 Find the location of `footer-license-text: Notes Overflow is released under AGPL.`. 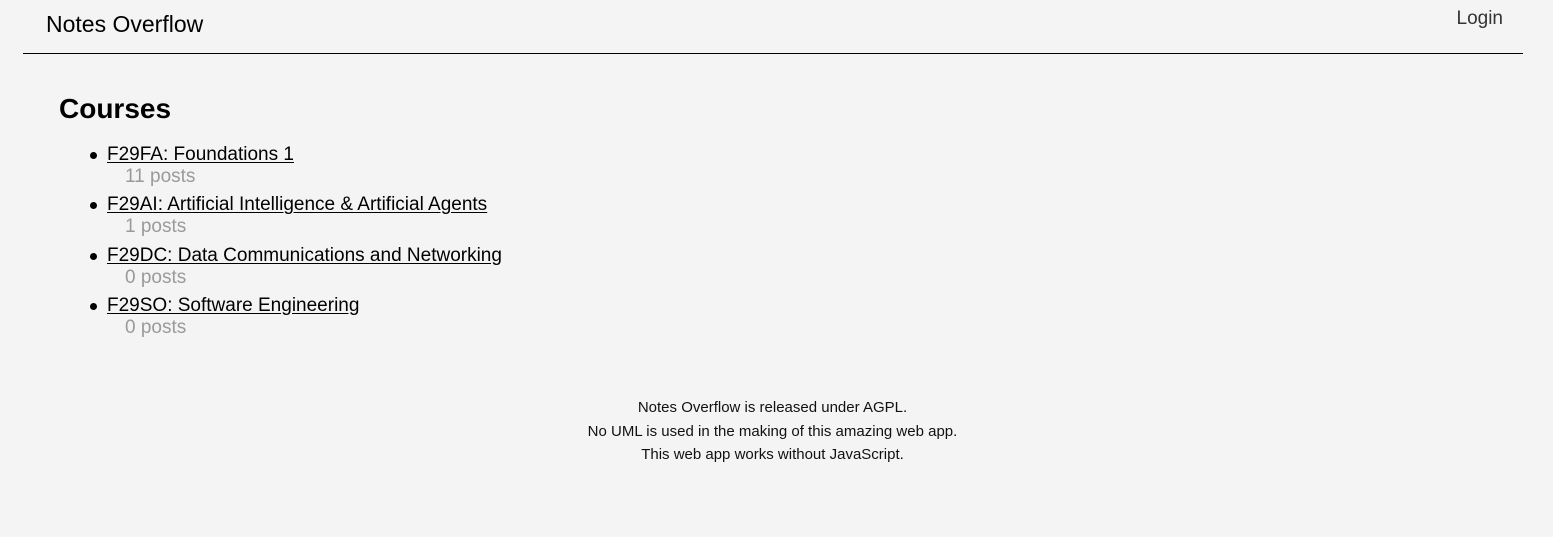

footer-license-text: Notes Overflow is released under AGPL. is located at coordinates (772, 407).